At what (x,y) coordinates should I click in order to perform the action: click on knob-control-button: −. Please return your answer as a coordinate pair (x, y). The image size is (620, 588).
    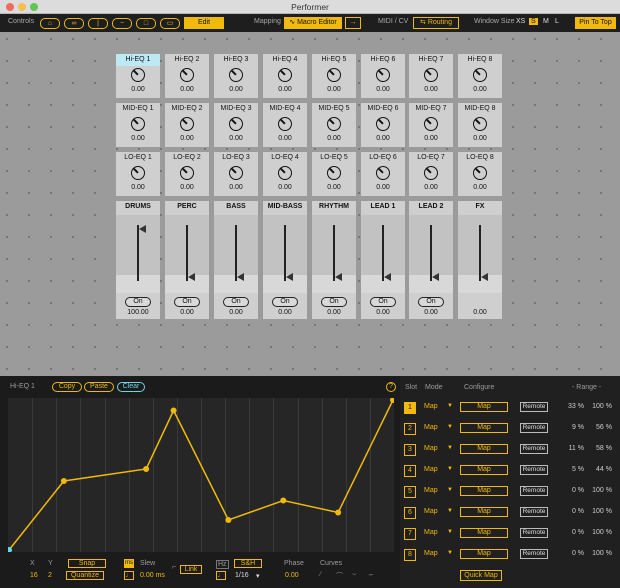
    Looking at the image, I should click on (122, 23).